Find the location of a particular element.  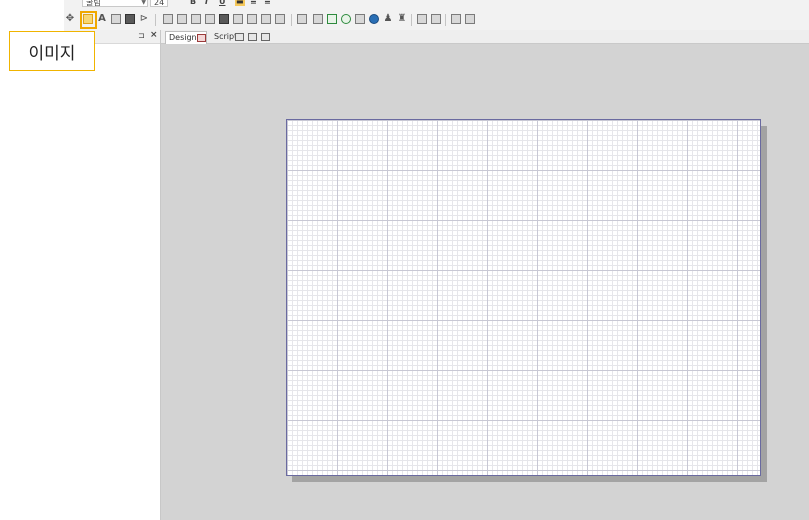

signature-icon: ♜ is located at coordinates (402, 19).